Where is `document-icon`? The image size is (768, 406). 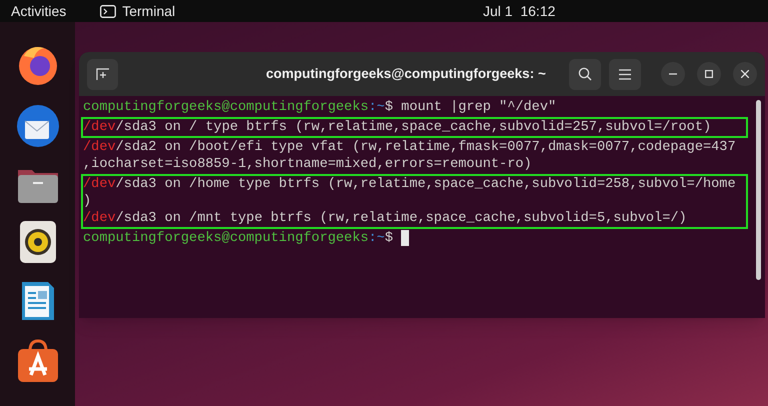 document-icon is located at coordinates (38, 301).